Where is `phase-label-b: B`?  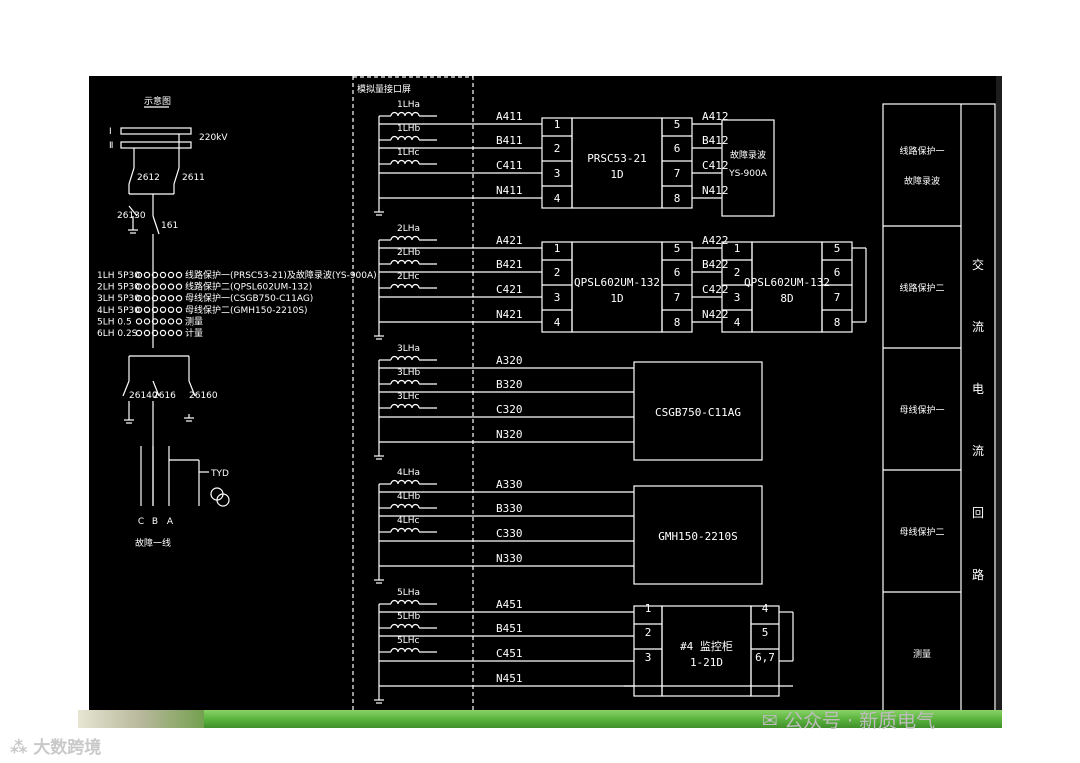
phase-label-b: B is located at coordinates (155, 522).